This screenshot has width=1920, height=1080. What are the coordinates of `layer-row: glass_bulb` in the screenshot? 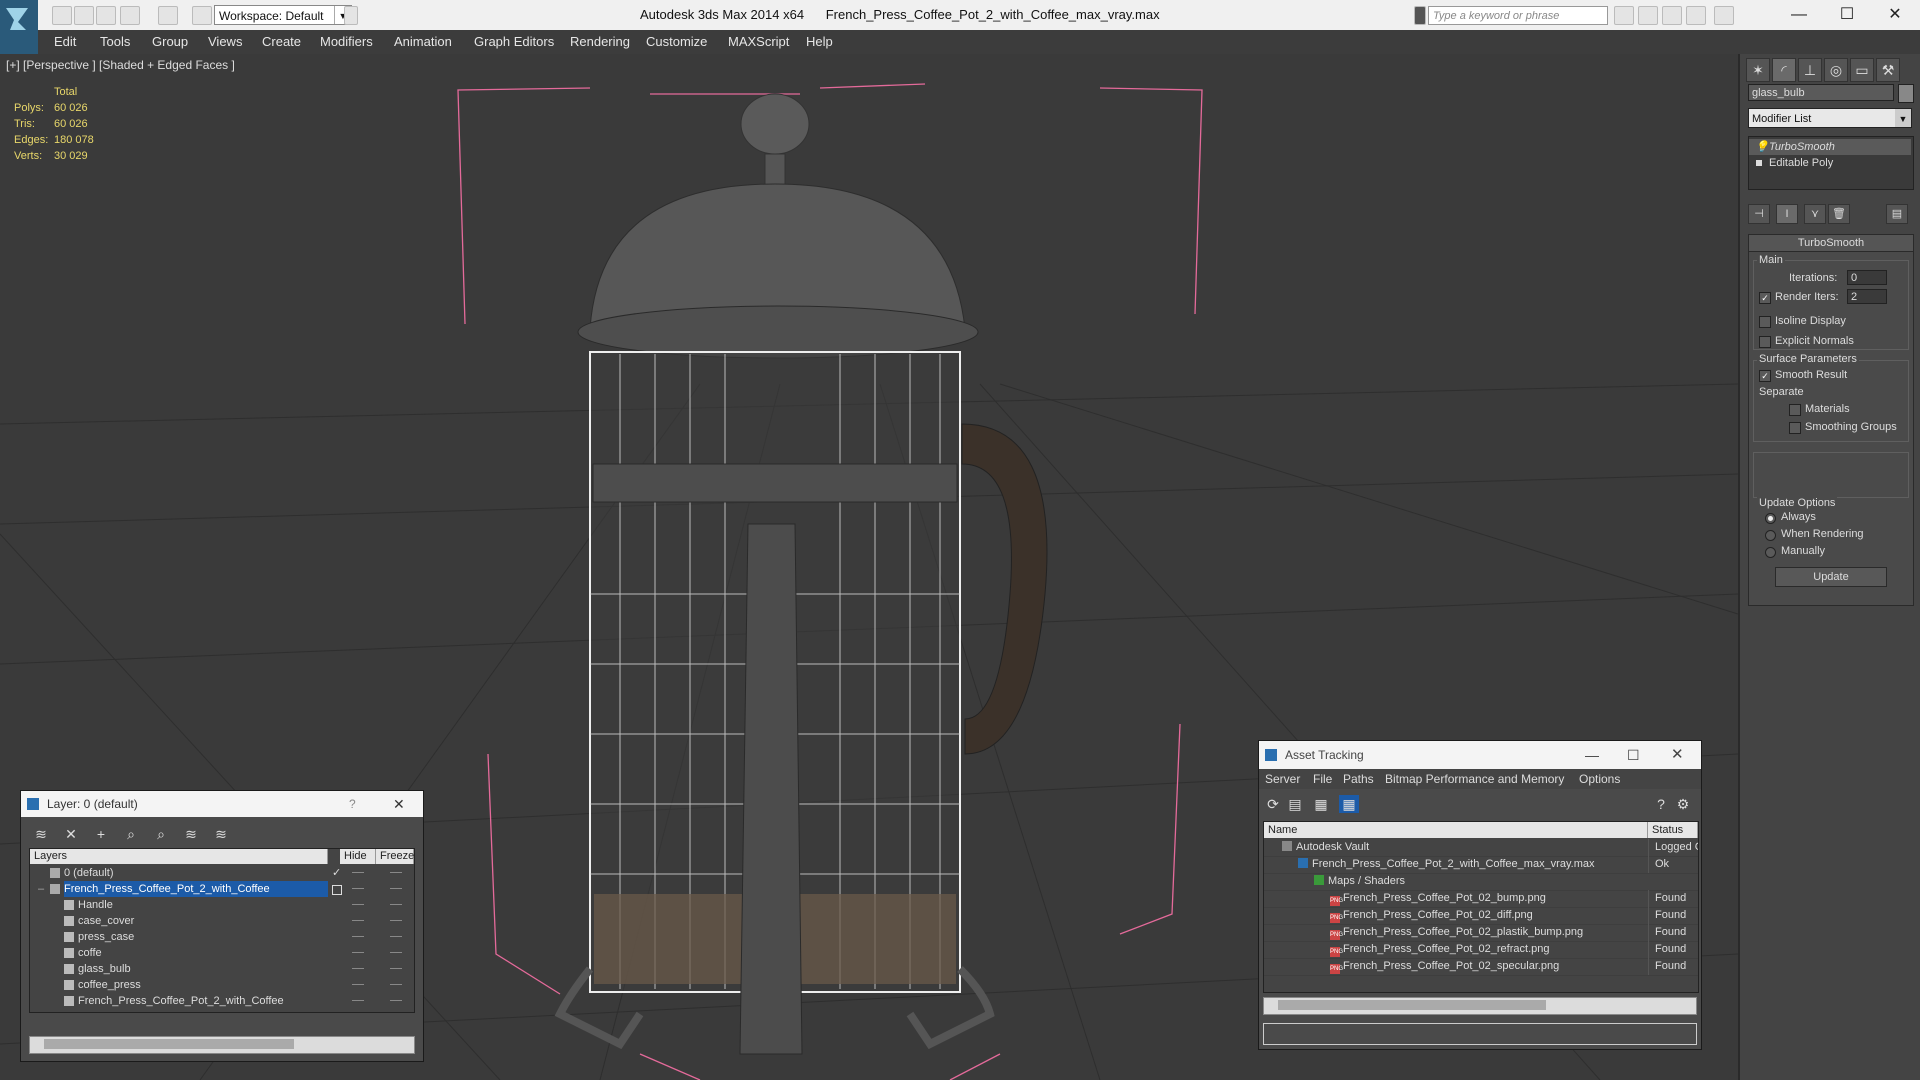 It's located at (222, 969).